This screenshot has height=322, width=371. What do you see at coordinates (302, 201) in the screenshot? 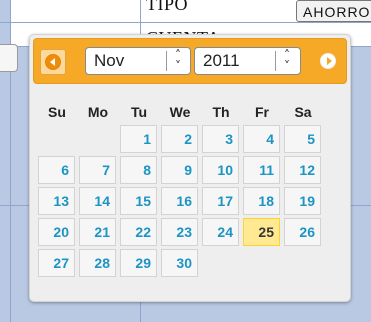
I see `day-cell: 19` at bounding box center [302, 201].